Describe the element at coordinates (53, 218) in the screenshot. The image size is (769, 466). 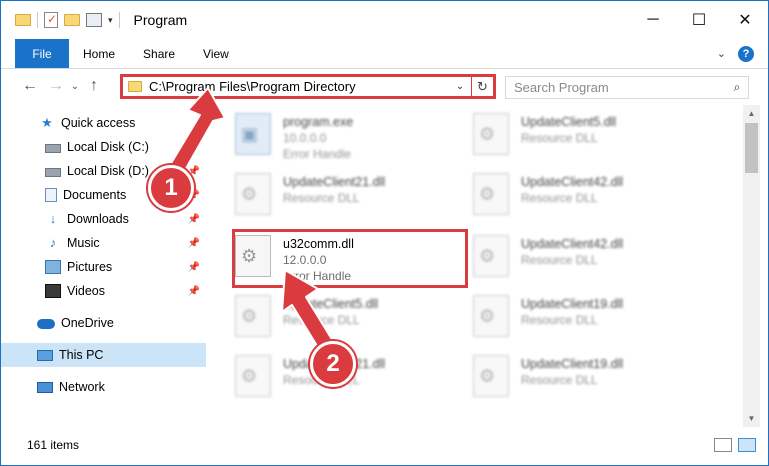
I see `downloads-icon: ↓` at that location.